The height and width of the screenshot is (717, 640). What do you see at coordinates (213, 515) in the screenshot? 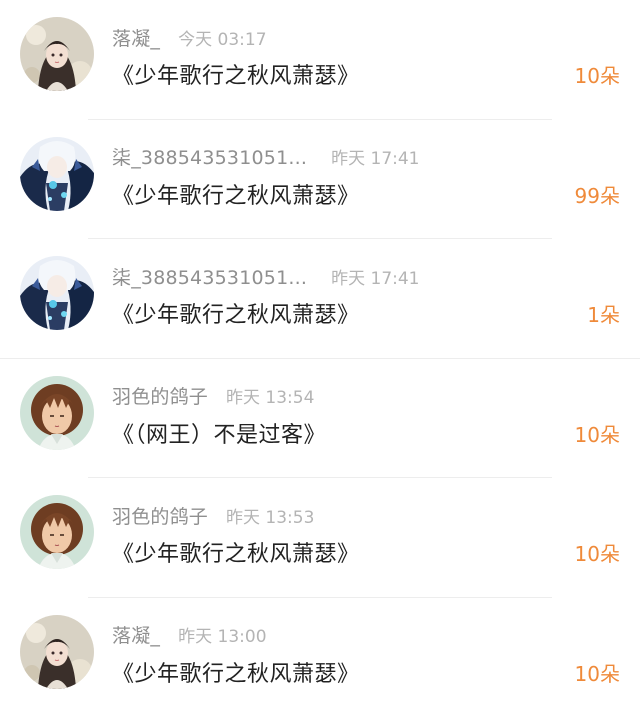
I see `item-meta: 羽色的鸽子 昨天 13:53` at bounding box center [213, 515].